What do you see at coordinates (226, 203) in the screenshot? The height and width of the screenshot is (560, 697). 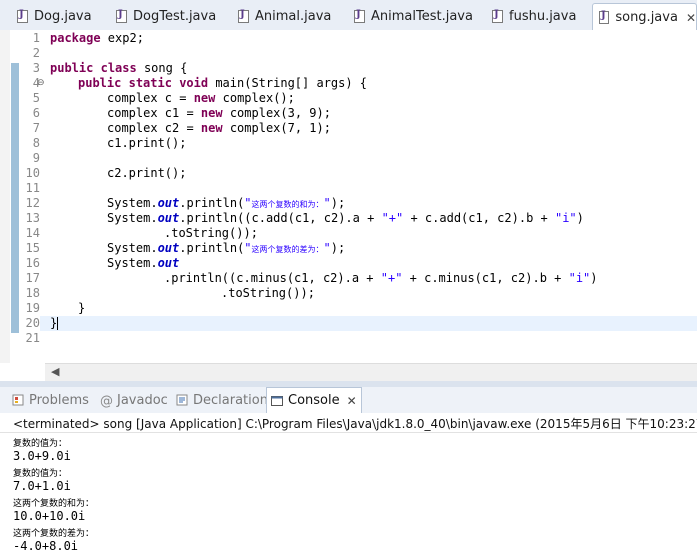 I see `code-line: System.out.println("这两个复数的和为：");` at bounding box center [226, 203].